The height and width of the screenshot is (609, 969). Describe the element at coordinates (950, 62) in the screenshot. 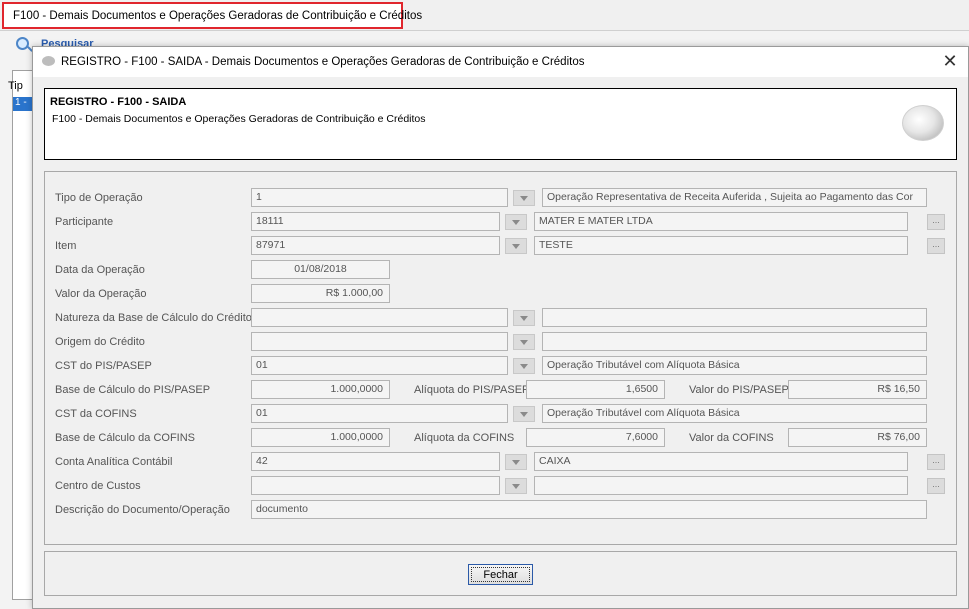

I see `close-icon: ✕` at that location.